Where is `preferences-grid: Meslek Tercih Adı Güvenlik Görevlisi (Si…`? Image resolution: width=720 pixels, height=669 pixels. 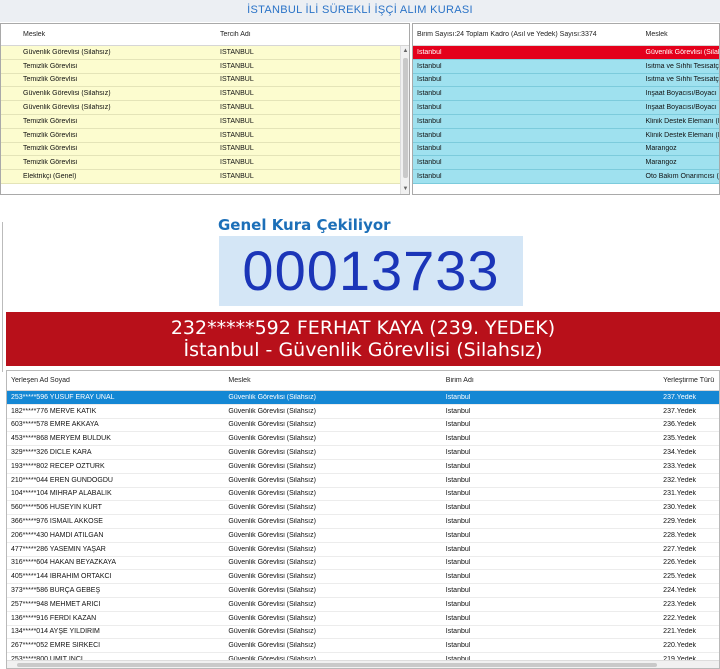
preferences-grid: Meslek Tercih Adı Güvenlik Görevlisi (Si… is located at coordinates (205, 109).